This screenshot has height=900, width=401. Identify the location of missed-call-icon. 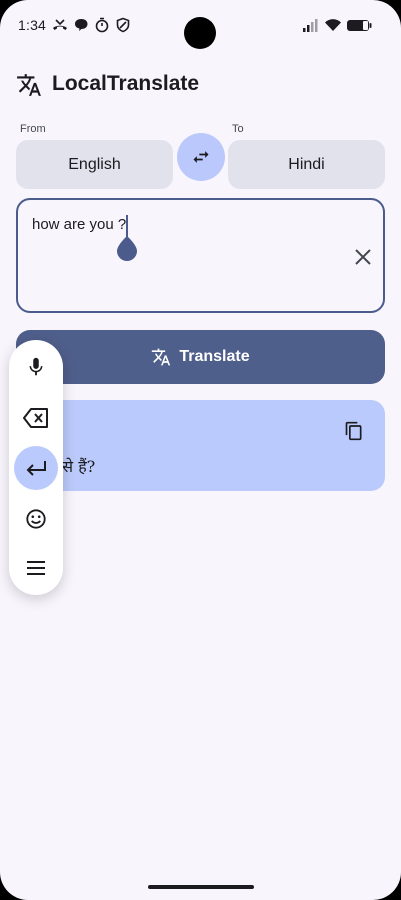
(60, 24).